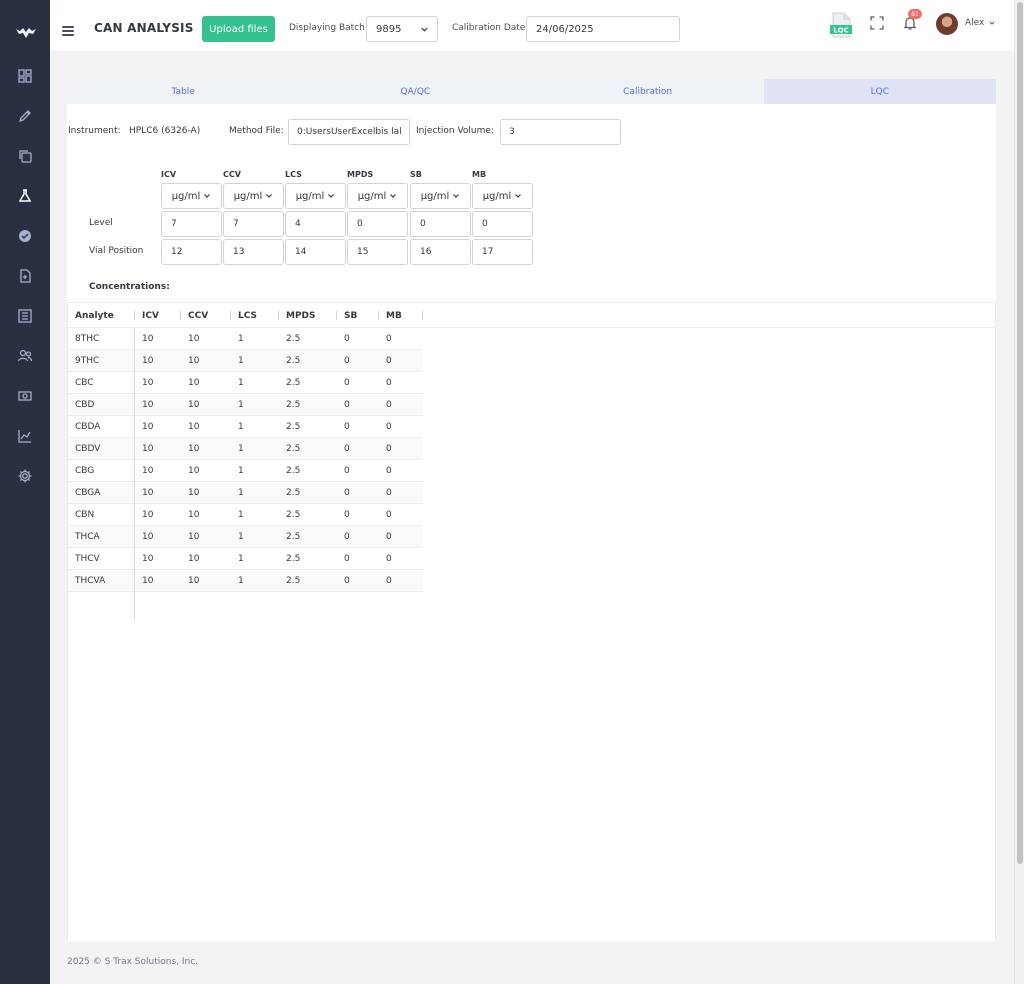  Describe the element at coordinates (169, 174) in the screenshot. I see `grid-header-icv: ICV` at that location.